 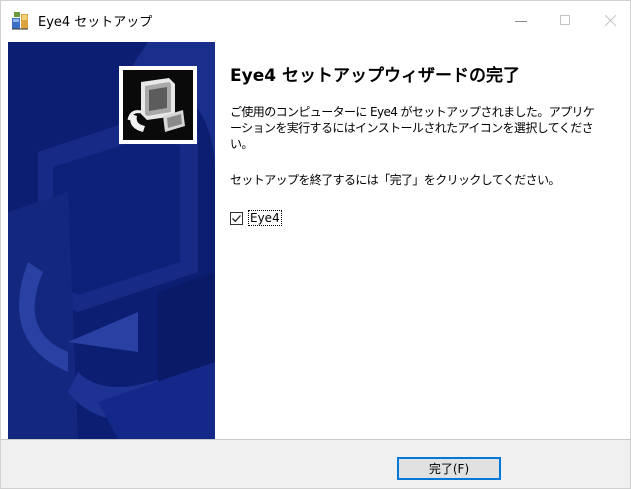 I want to click on launch-app-option: Eye4, so click(x=256, y=218).